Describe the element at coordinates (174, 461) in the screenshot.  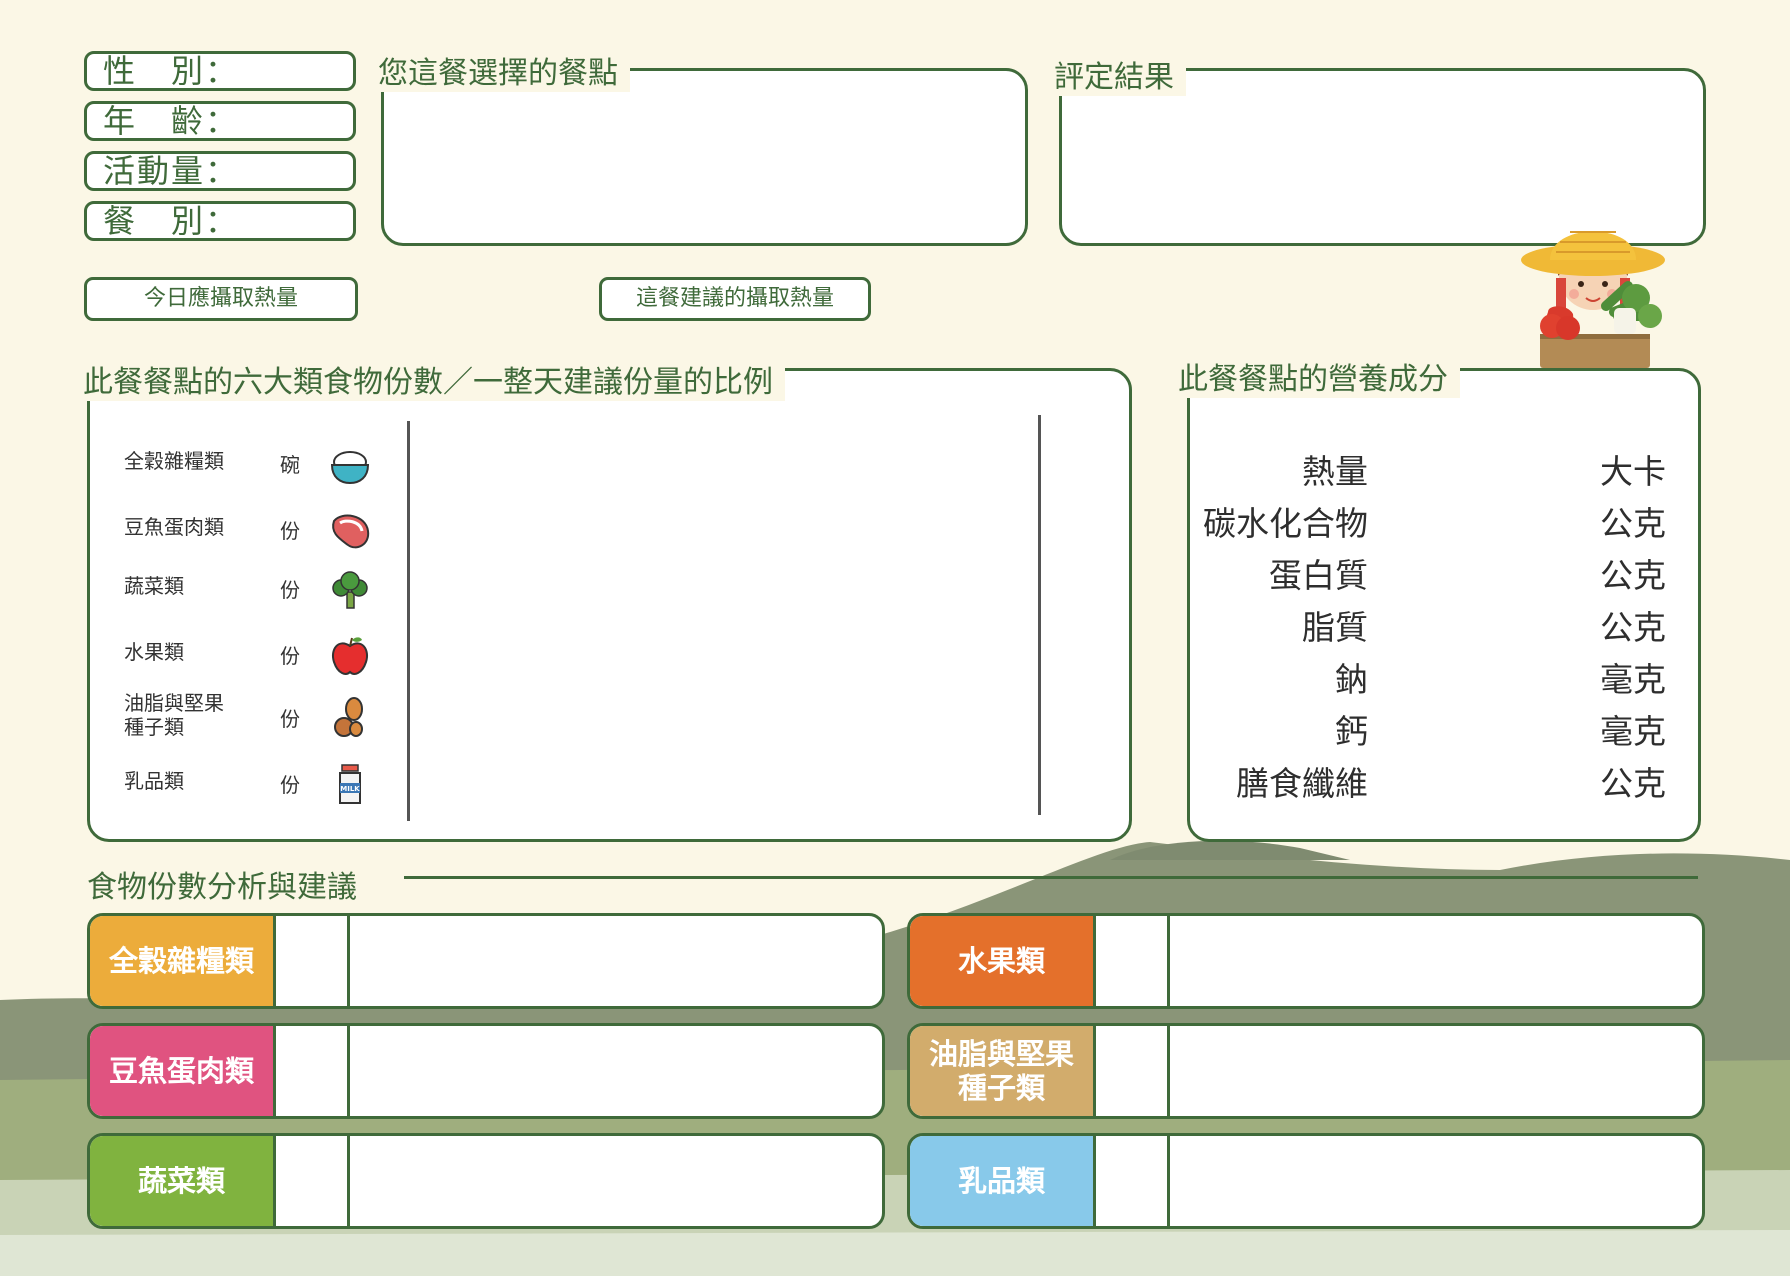
I see `food-name: 全穀雜糧類` at that location.